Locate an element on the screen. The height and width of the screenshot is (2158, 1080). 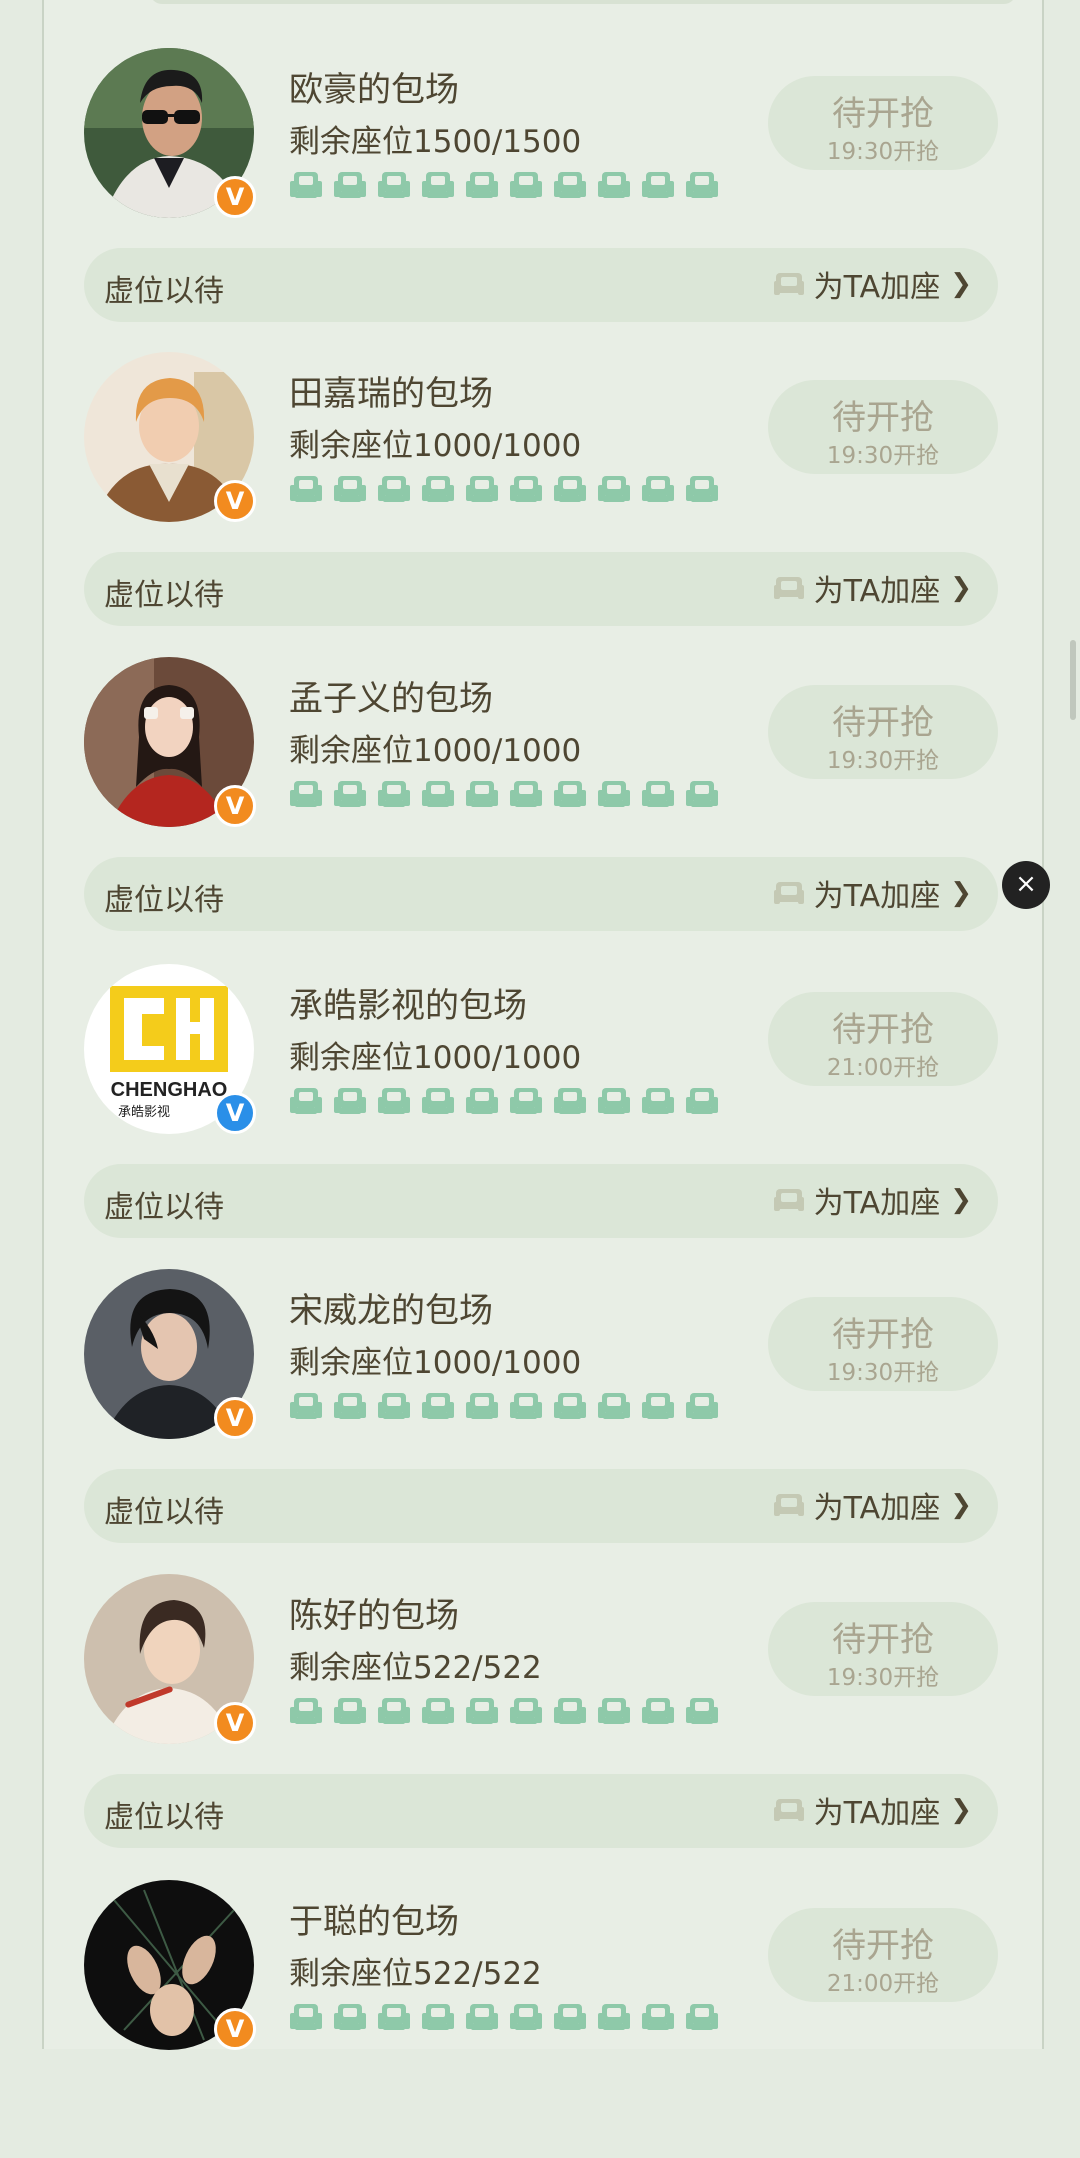
screening-title: 于聪的包场 is located at coordinates (374, 1922).